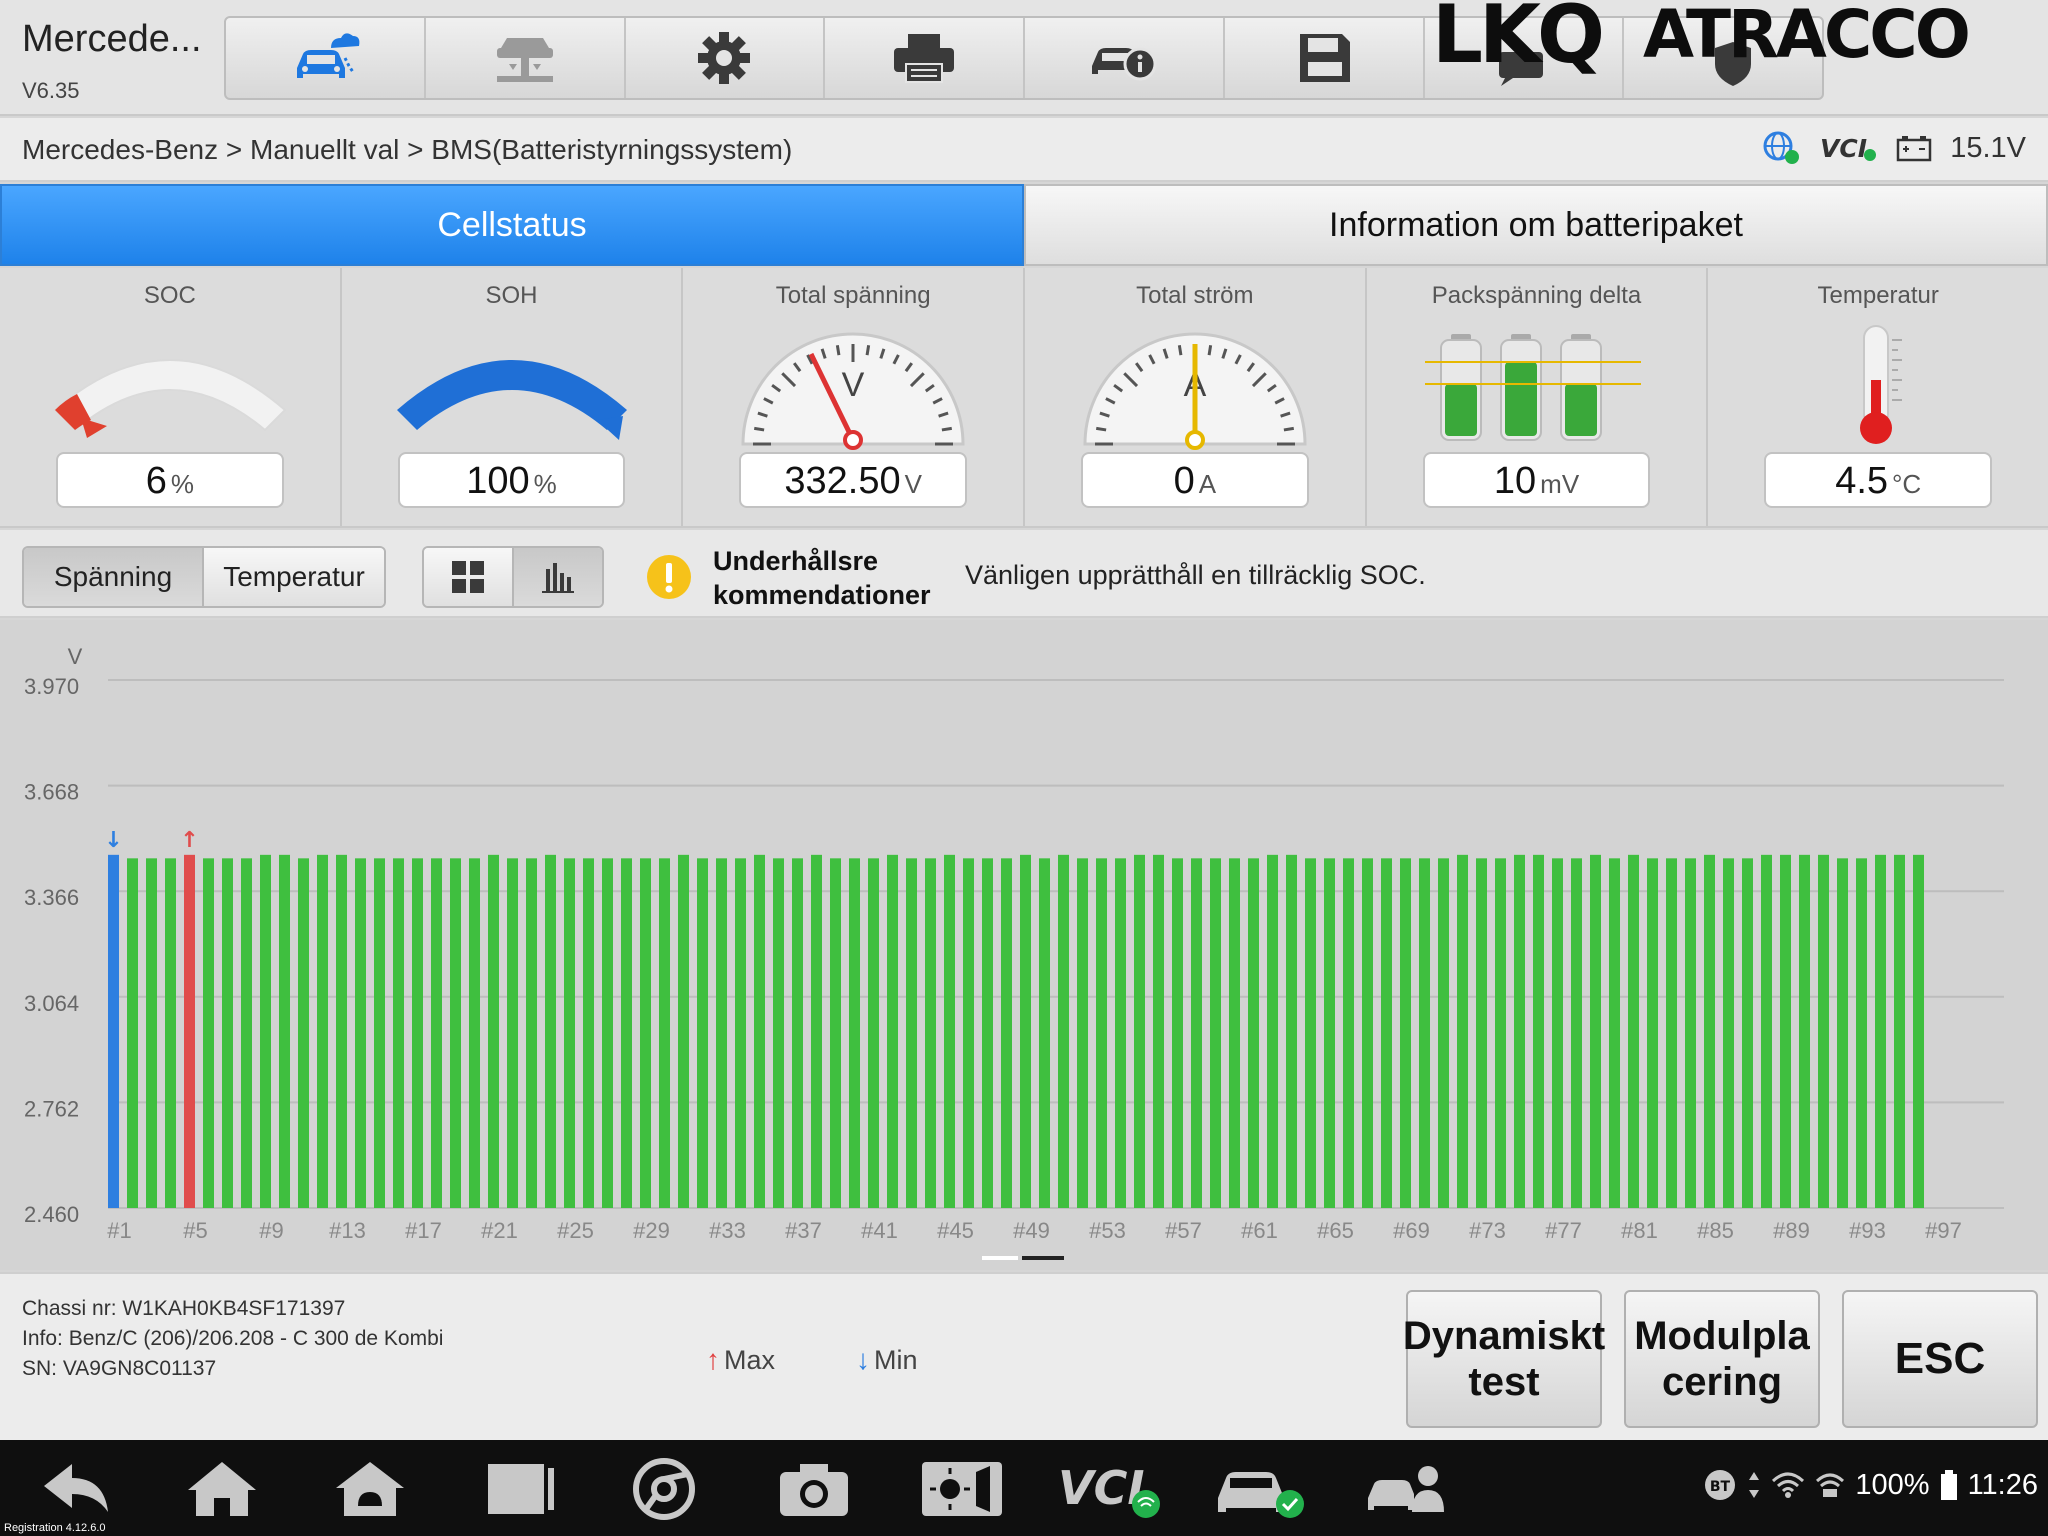 The image size is (2048, 1536). What do you see at coordinates (726, 58) in the screenshot?
I see `toolbar-settings-button` at bounding box center [726, 58].